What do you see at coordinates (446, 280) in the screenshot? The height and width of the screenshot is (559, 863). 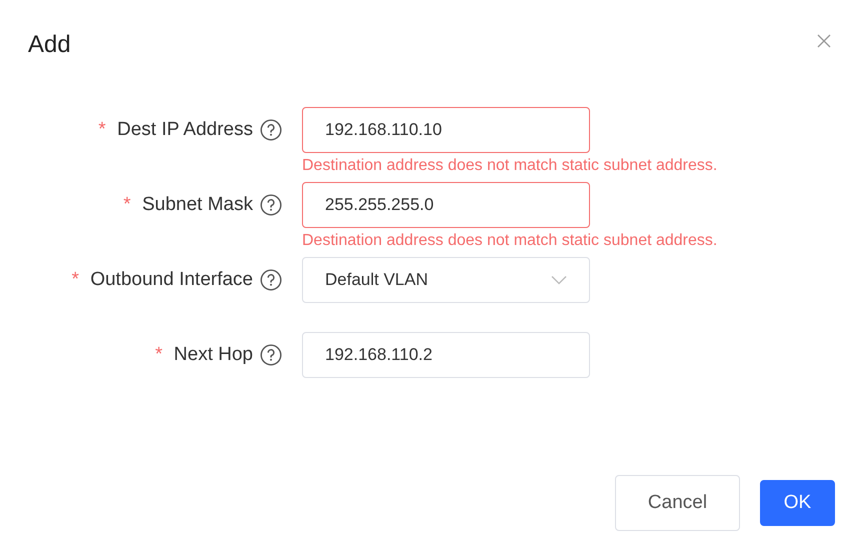 I see `interface-dropdown: Default VLAN` at bounding box center [446, 280].